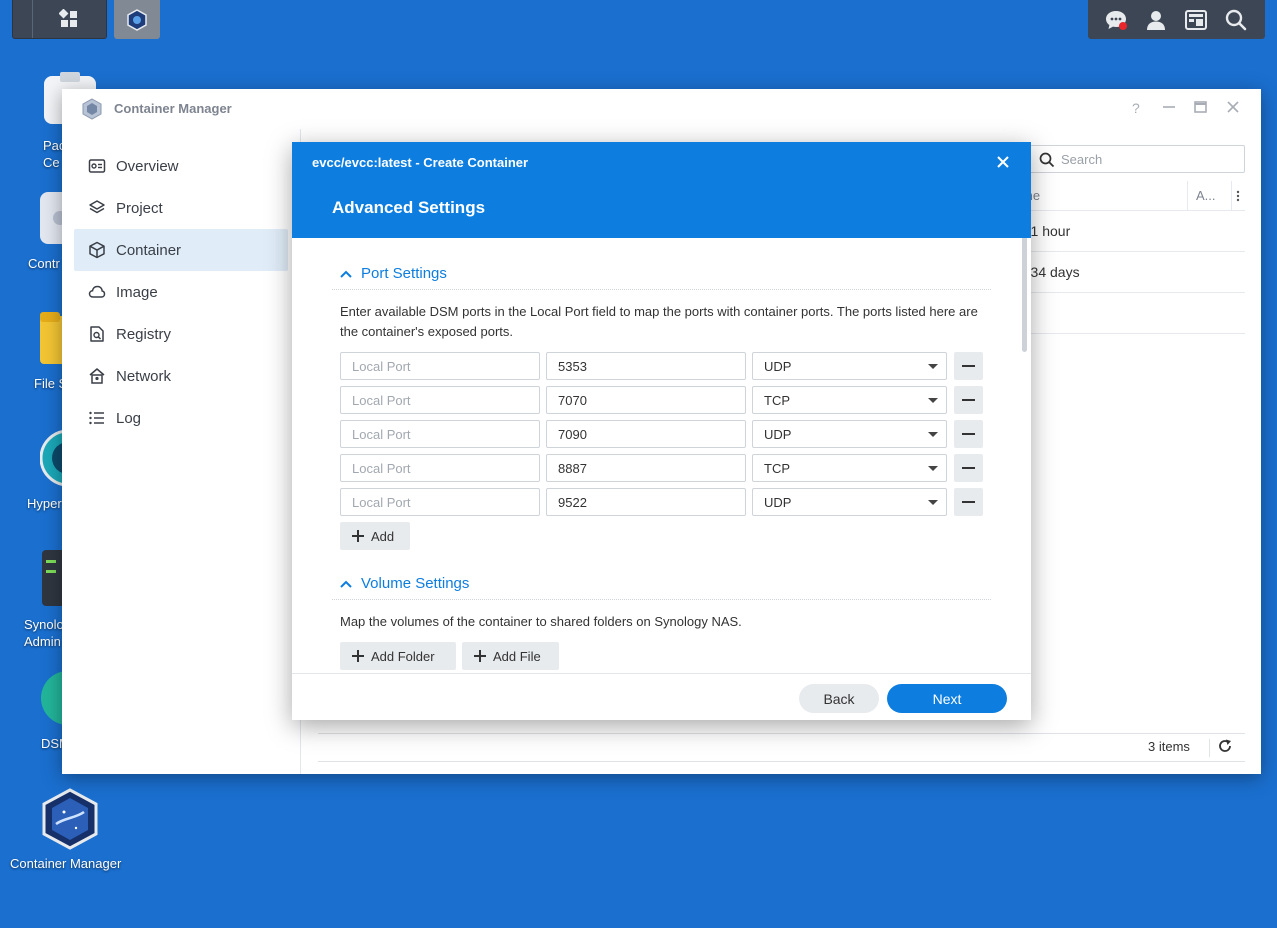 The image size is (1277, 928). Describe the element at coordinates (181, 376) in the screenshot. I see `sidebar-item-network: Network` at that location.